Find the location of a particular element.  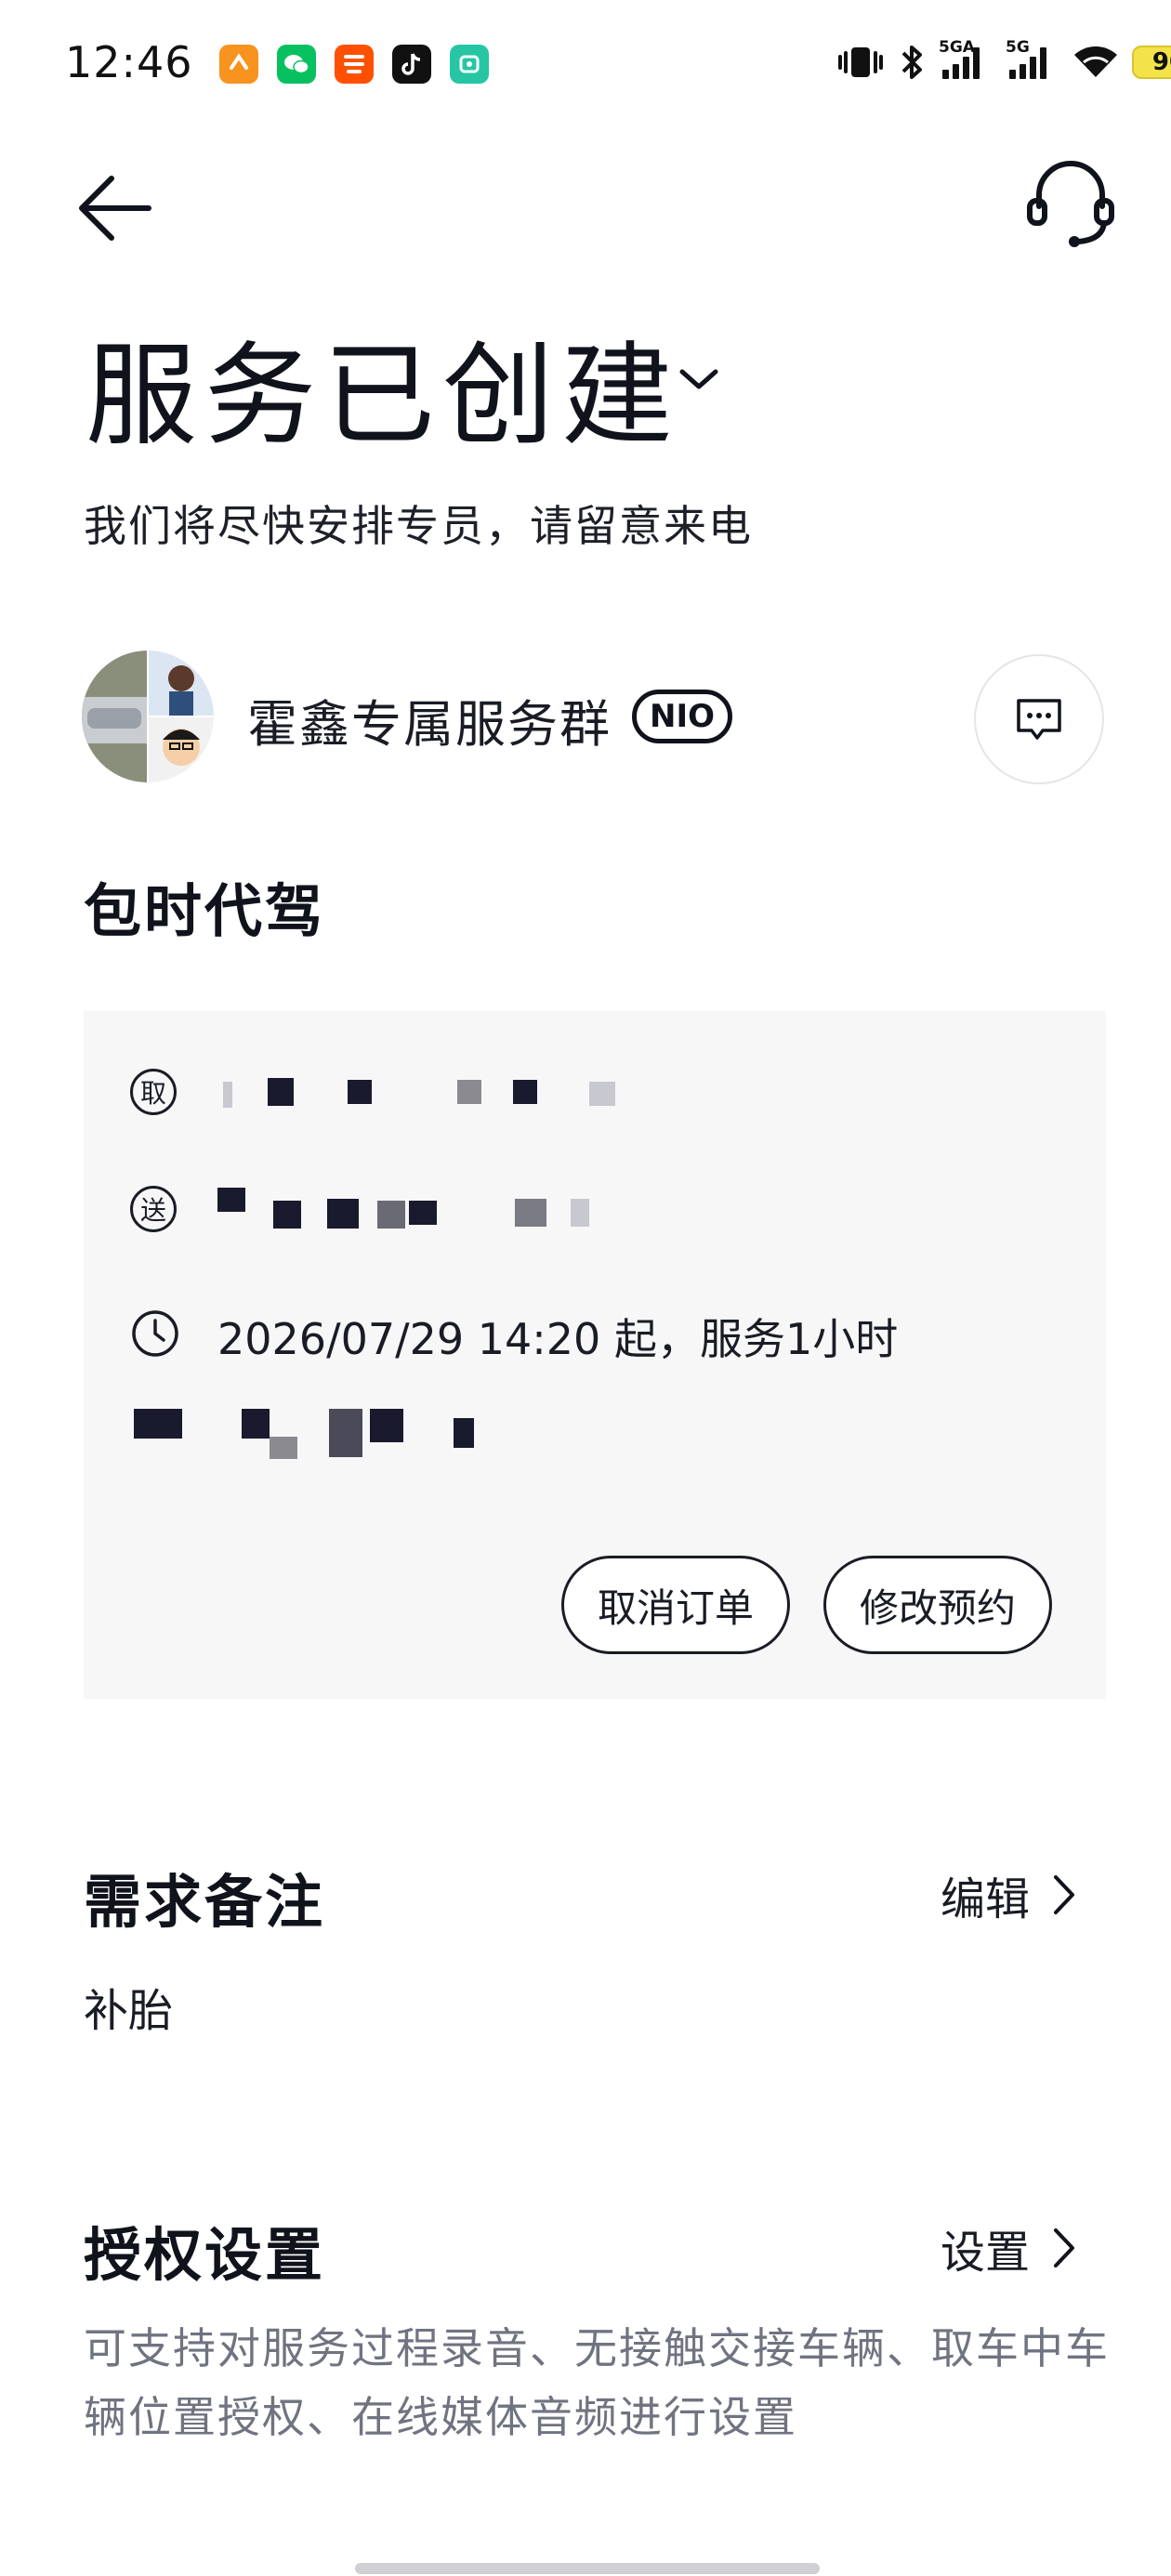

signal-5ga-icon: 5GA is located at coordinates (966, 58).